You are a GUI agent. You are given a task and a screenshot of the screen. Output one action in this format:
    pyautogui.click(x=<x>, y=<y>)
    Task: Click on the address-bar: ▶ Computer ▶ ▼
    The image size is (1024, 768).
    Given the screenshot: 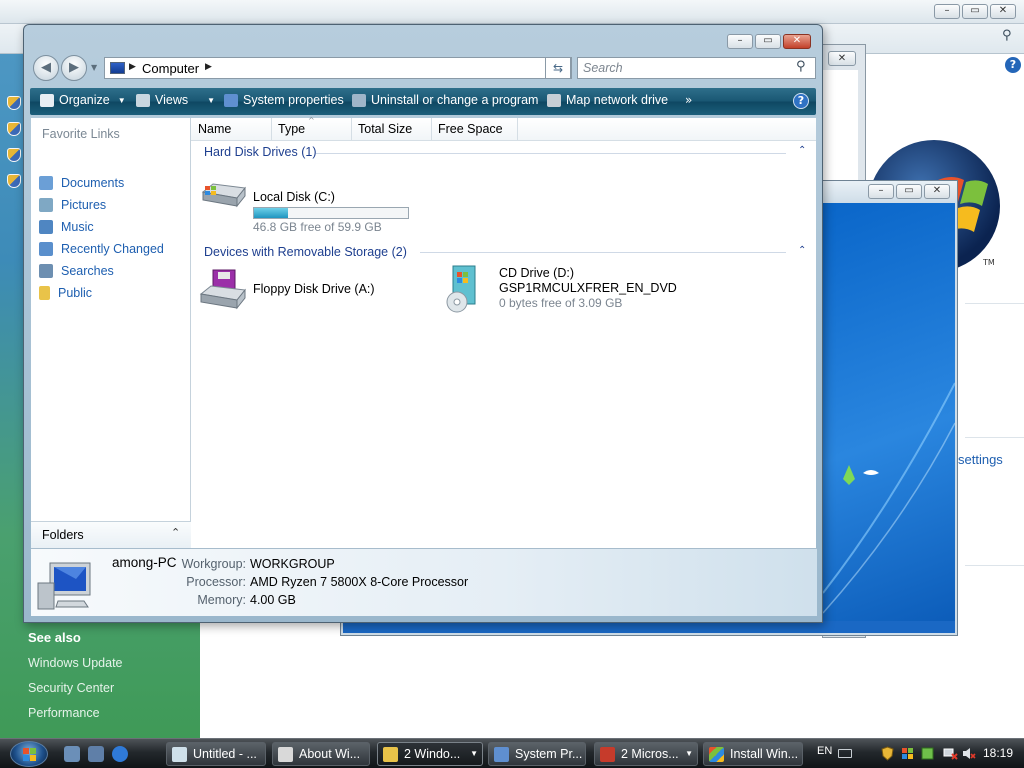 What is the action you would take?
    pyautogui.click(x=338, y=68)
    